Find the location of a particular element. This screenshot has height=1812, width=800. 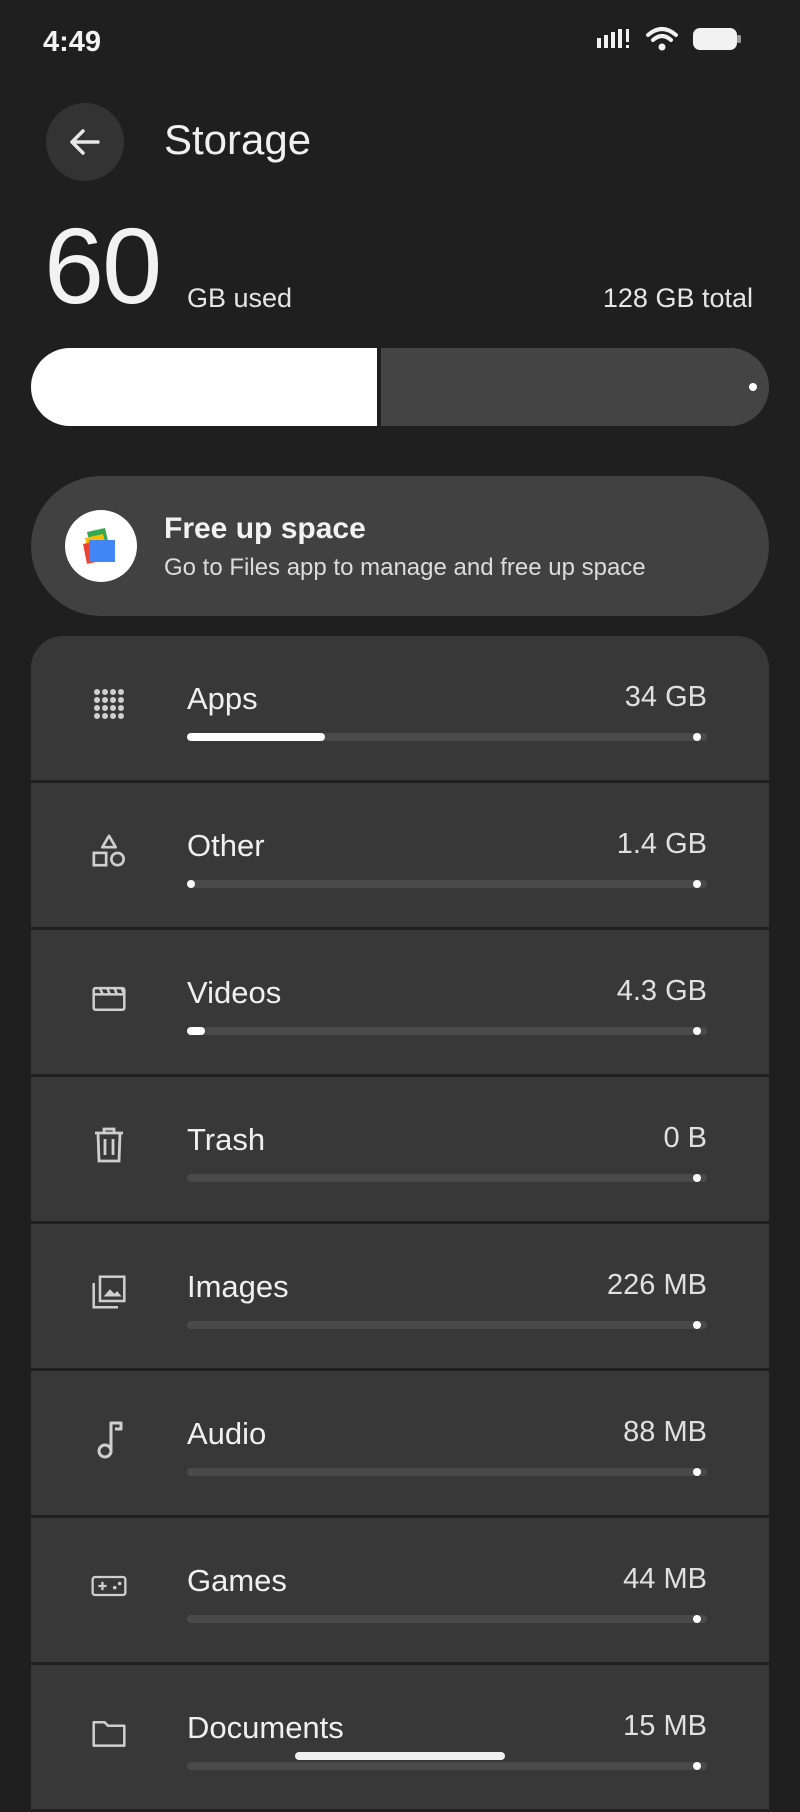

category-name: Trash is located at coordinates (226, 1139).